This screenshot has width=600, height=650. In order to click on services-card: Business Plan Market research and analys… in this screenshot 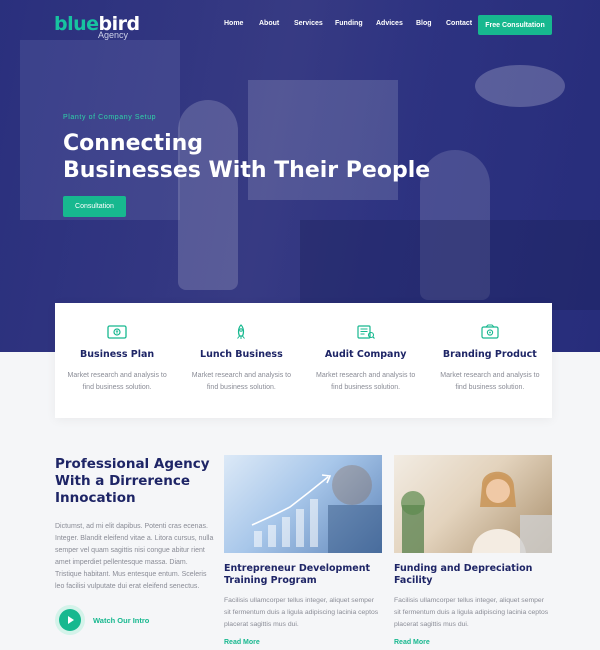, I will do `click(303, 360)`.